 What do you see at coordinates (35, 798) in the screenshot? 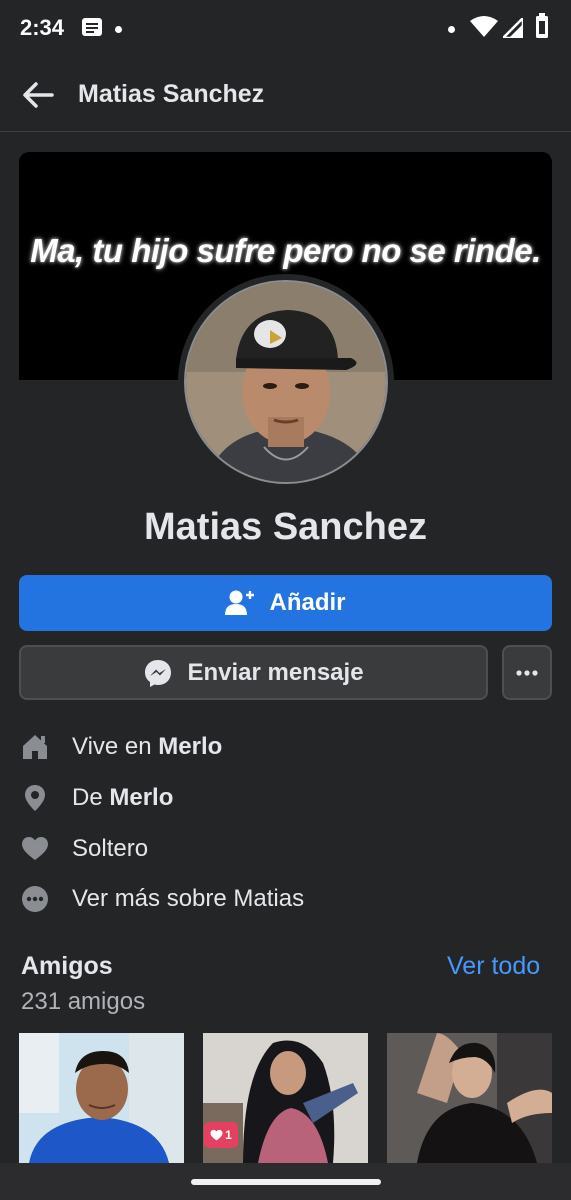
I see `location-pin-icon` at bounding box center [35, 798].